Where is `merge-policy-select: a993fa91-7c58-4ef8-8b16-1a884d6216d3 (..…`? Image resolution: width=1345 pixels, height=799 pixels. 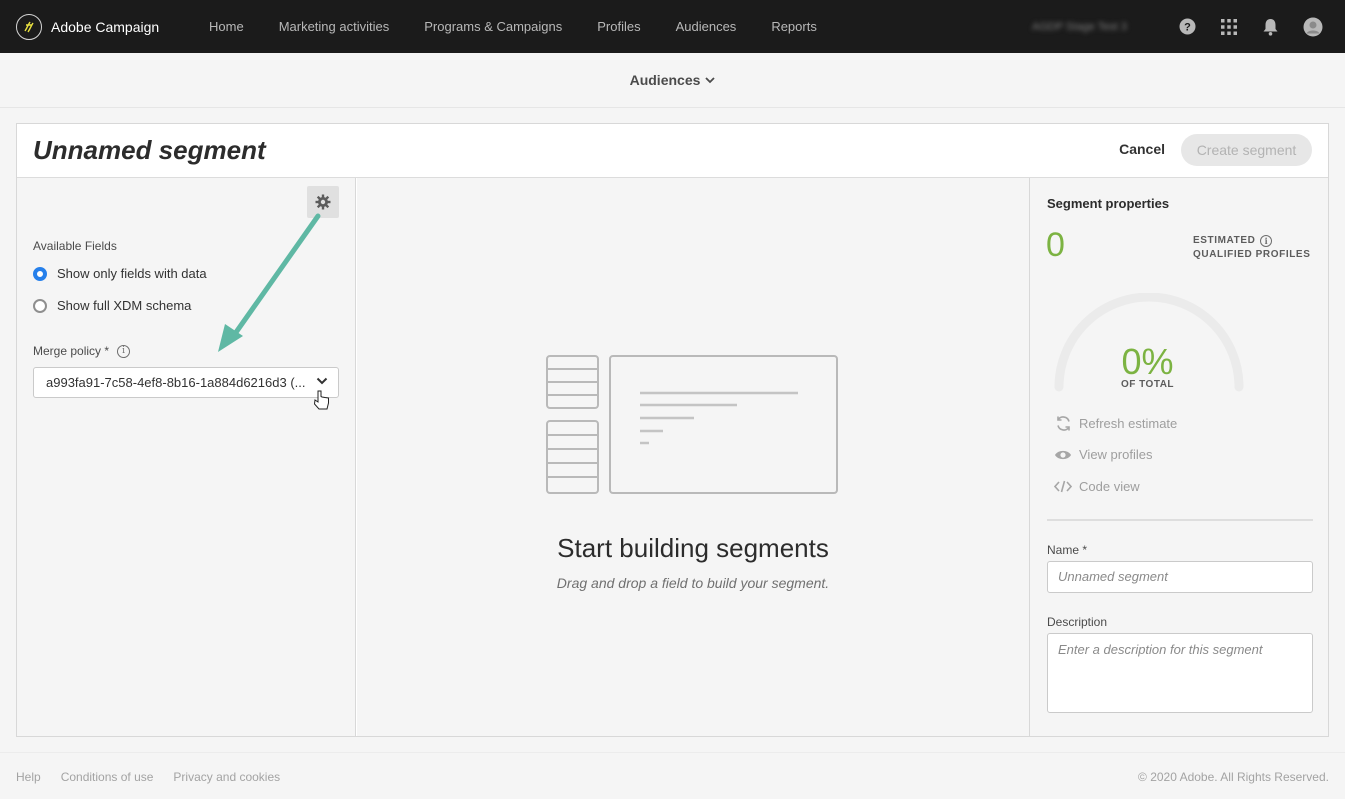 merge-policy-select: a993fa91-7c58-4ef8-8b16-1a884d6216d3 (..… is located at coordinates (186, 382).